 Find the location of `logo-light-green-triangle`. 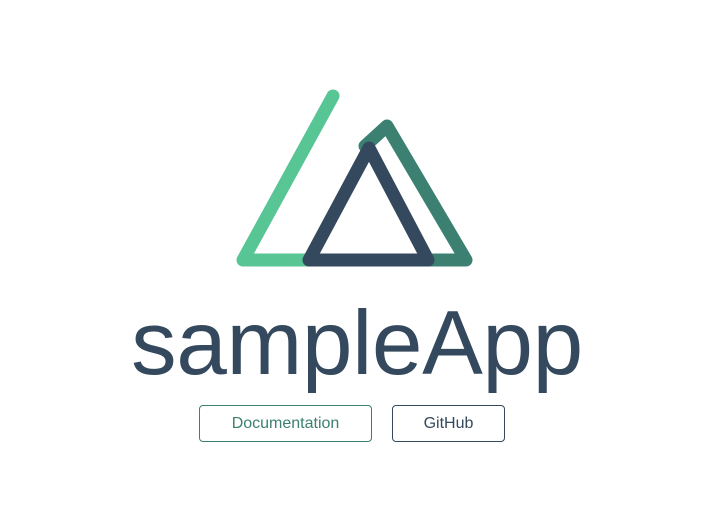

logo-light-green-triangle is located at coordinates (335, 178).